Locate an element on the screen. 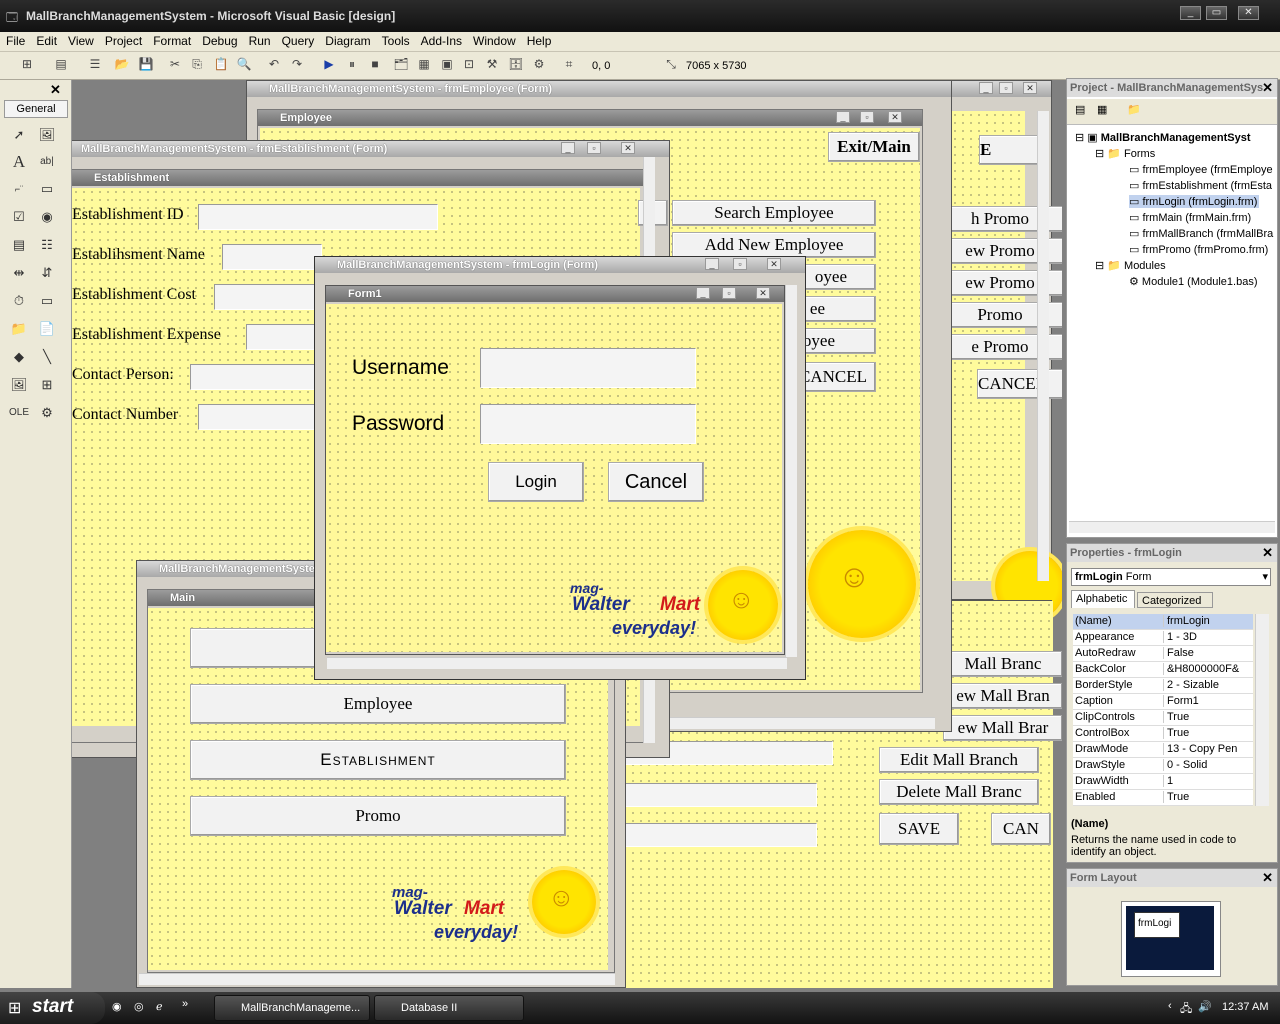 The image size is (1280, 1024). start-icon: ▶ is located at coordinates (329, 65).